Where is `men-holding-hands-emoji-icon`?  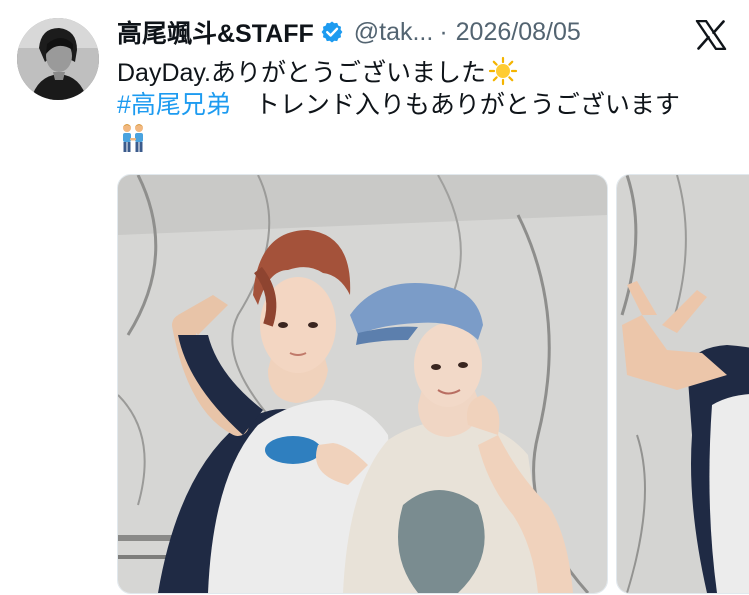 men-holding-hands-emoji-icon is located at coordinates (133, 138).